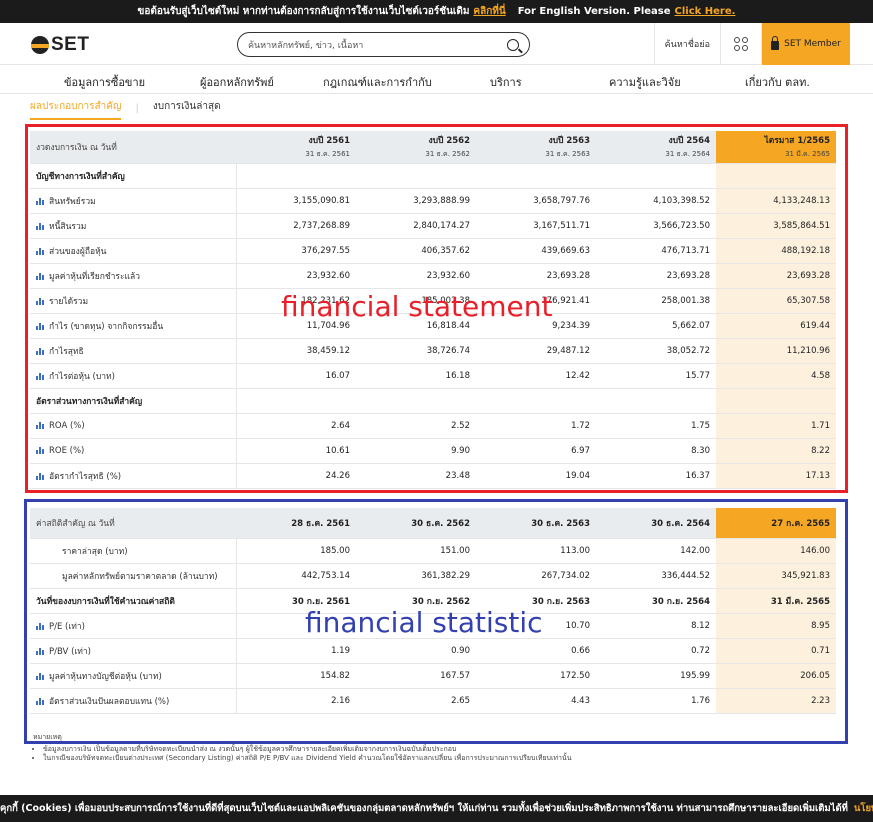  What do you see at coordinates (656, 626) in the screenshot?
I see `table-cell: 8.12` at bounding box center [656, 626].